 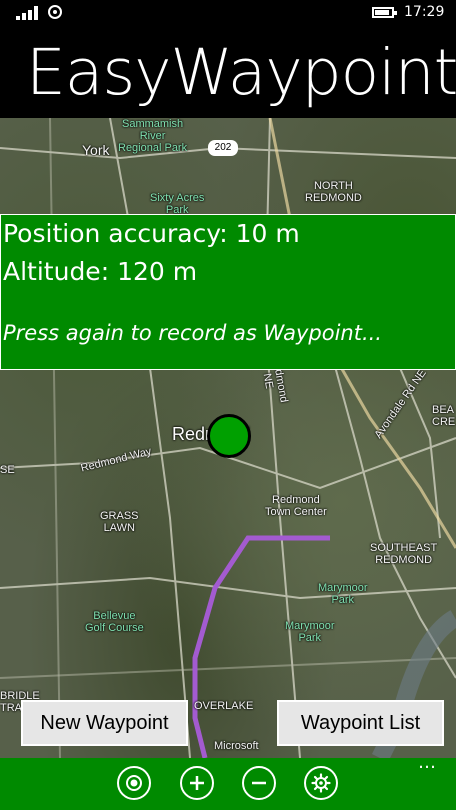 What do you see at coordinates (134, 783) in the screenshot?
I see `locate-icon` at bounding box center [134, 783].